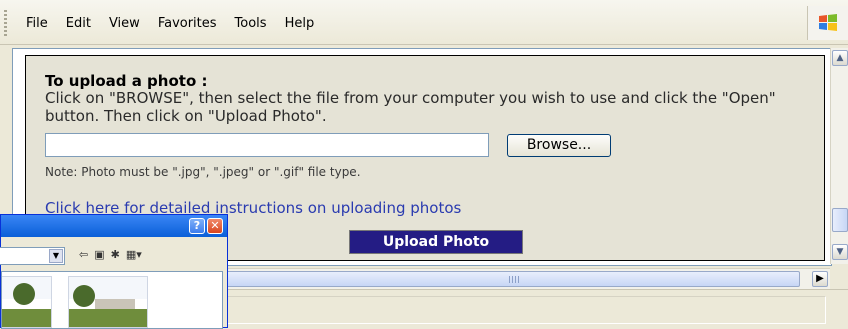  What do you see at coordinates (124, 23) in the screenshot?
I see `menu-view: View` at bounding box center [124, 23].